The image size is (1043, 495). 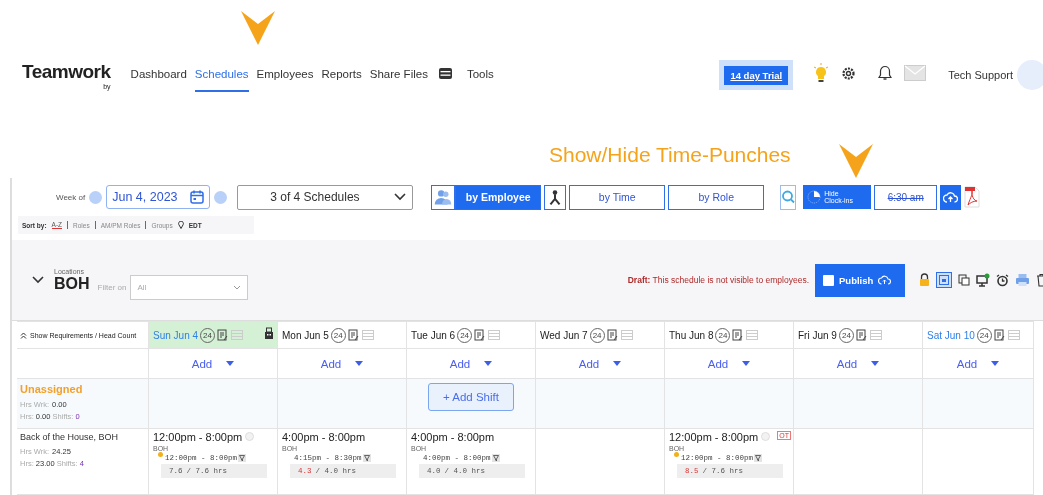 What do you see at coordinates (70, 437) in the screenshot?
I see `row-name: Back of the House, BOH` at bounding box center [70, 437].